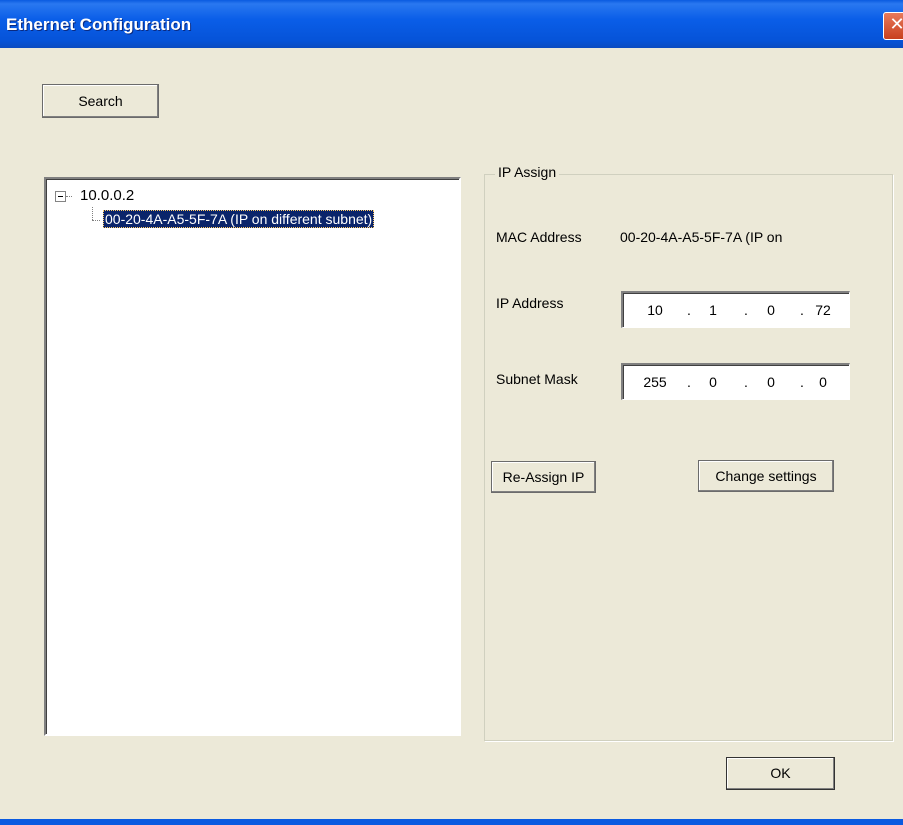 The image size is (903, 825). Describe the element at coordinates (107, 195) in the screenshot. I see `tree-root-item: 10.0.0.2` at that location.